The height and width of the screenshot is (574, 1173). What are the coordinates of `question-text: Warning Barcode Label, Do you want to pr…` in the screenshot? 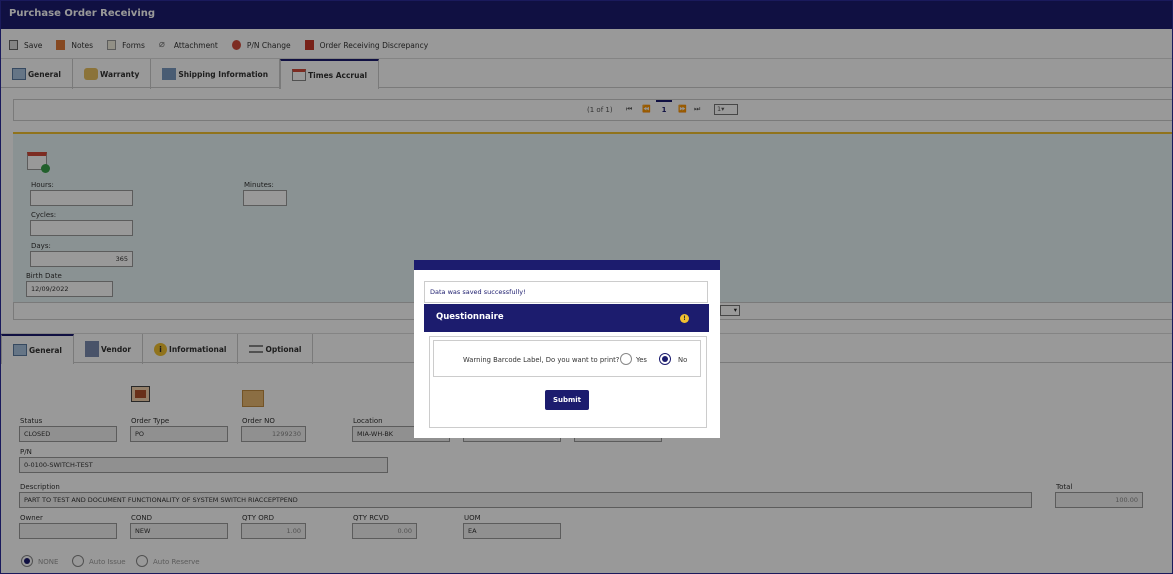 It's located at (541, 360).